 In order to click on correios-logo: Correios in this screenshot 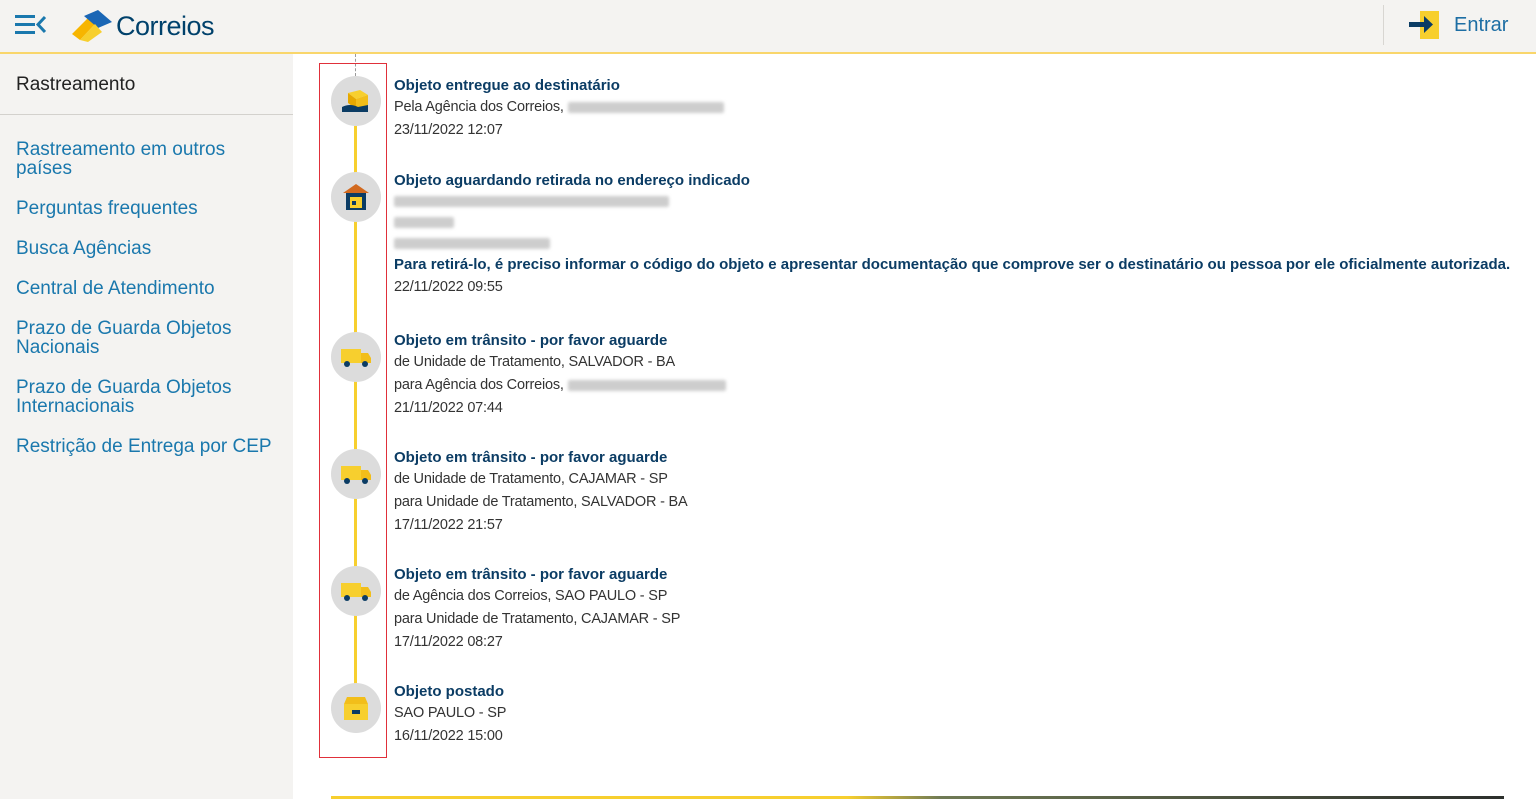, I will do `click(141, 26)`.